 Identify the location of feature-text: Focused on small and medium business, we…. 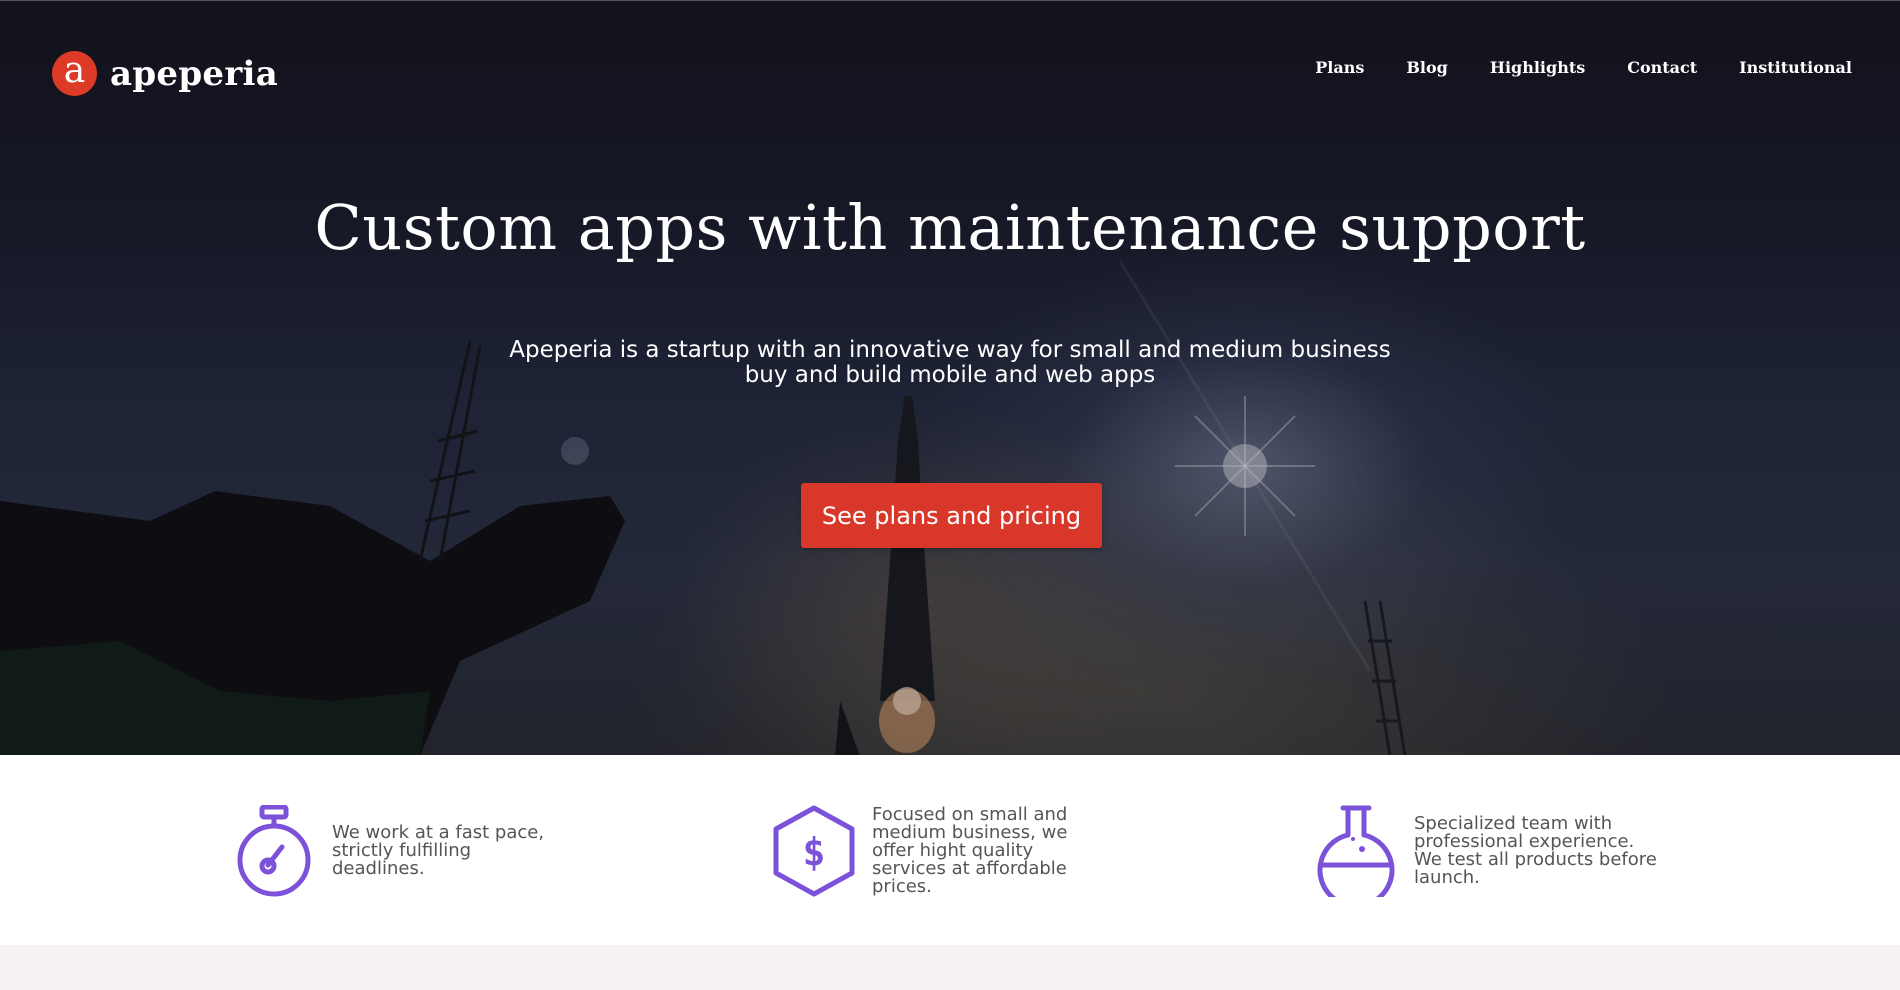
(970, 850).